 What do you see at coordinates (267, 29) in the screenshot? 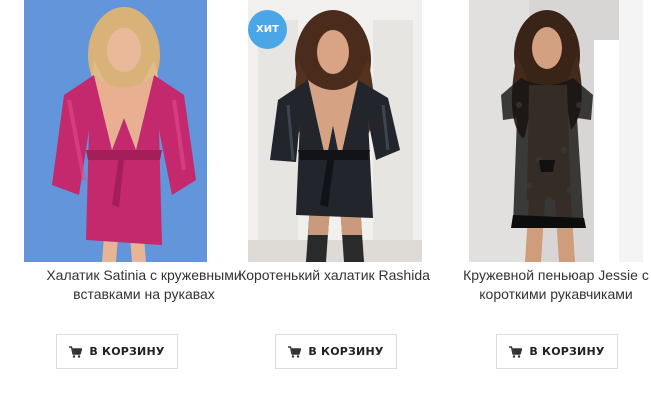
I see `hit-badge: ХИТ` at bounding box center [267, 29].